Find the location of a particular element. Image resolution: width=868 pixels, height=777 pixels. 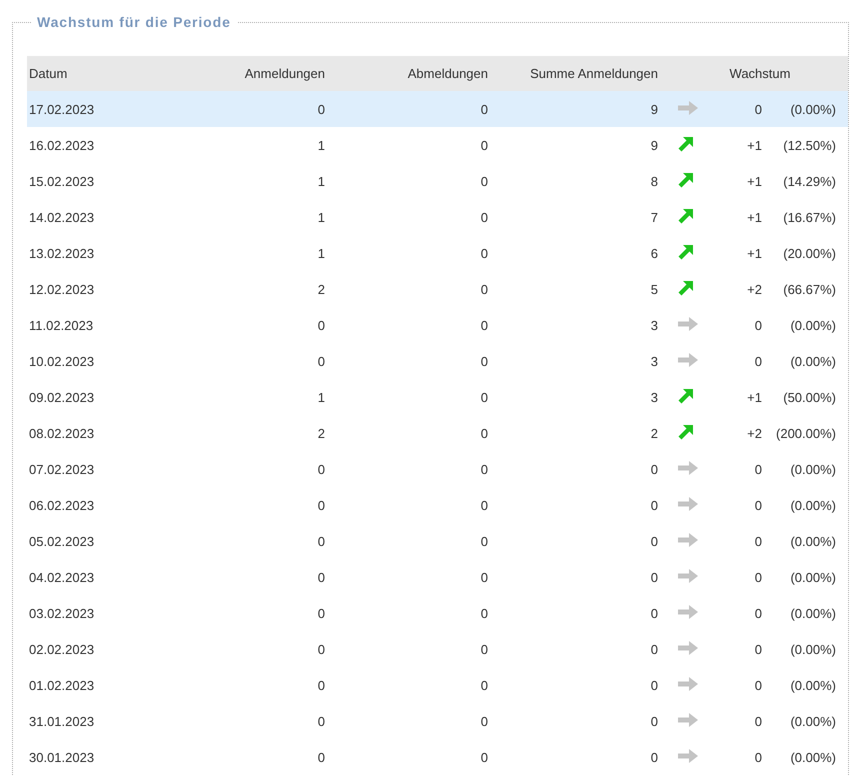

date-text: 04.02.2023 is located at coordinates (61, 577).